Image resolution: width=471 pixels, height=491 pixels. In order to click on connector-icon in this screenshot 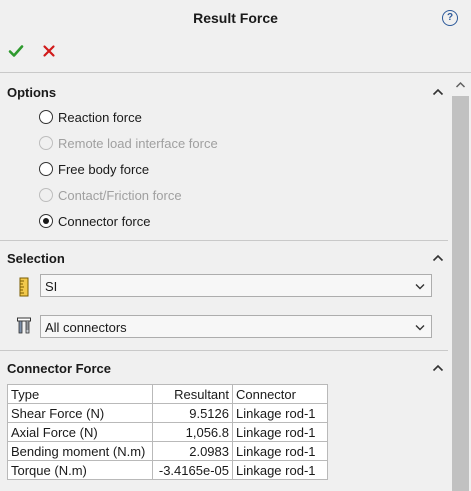, I will do `click(24, 325)`.